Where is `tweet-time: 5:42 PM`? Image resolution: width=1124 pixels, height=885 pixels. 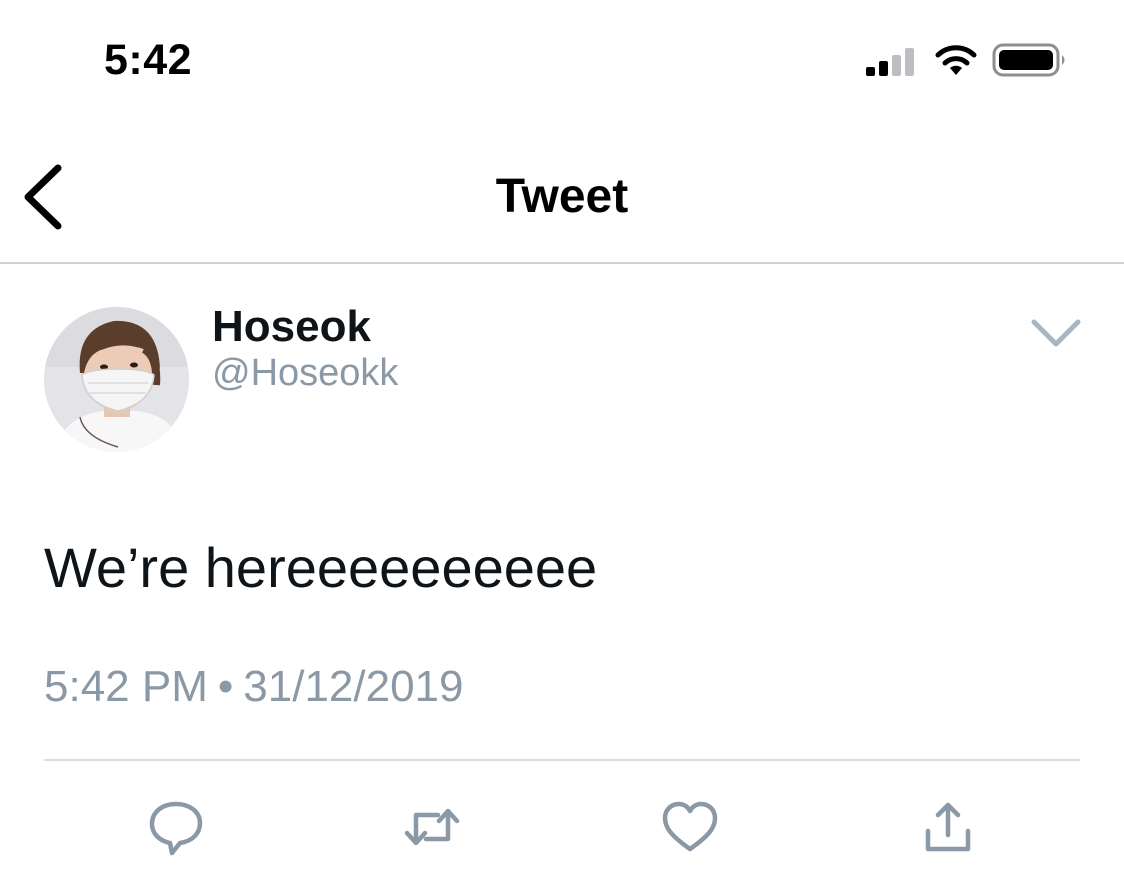 tweet-time: 5:42 PM is located at coordinates (126, 686).